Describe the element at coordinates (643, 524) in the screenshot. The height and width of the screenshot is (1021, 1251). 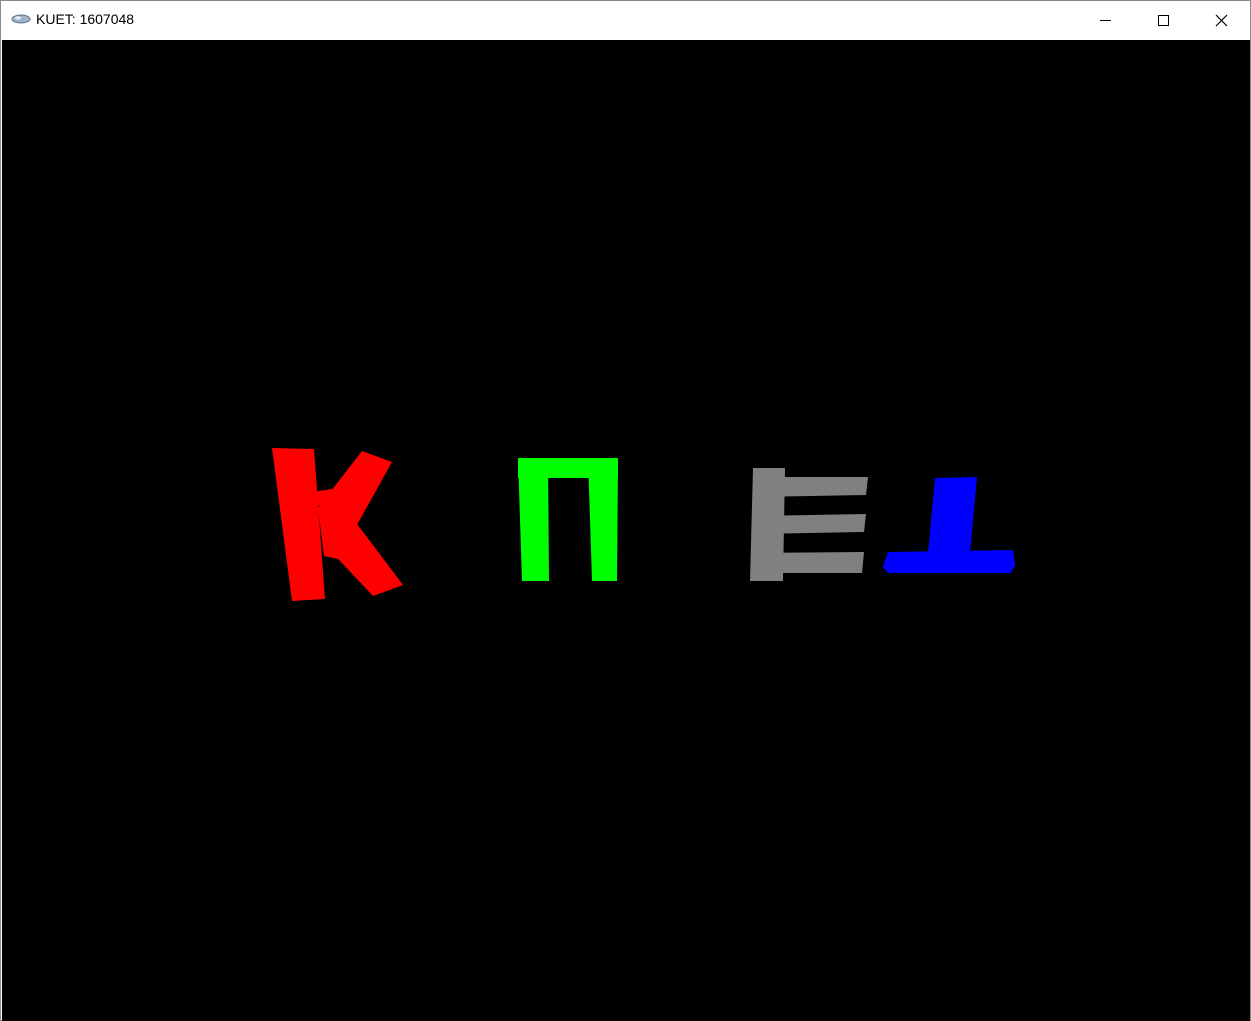
I see `scene-svg` at that location.